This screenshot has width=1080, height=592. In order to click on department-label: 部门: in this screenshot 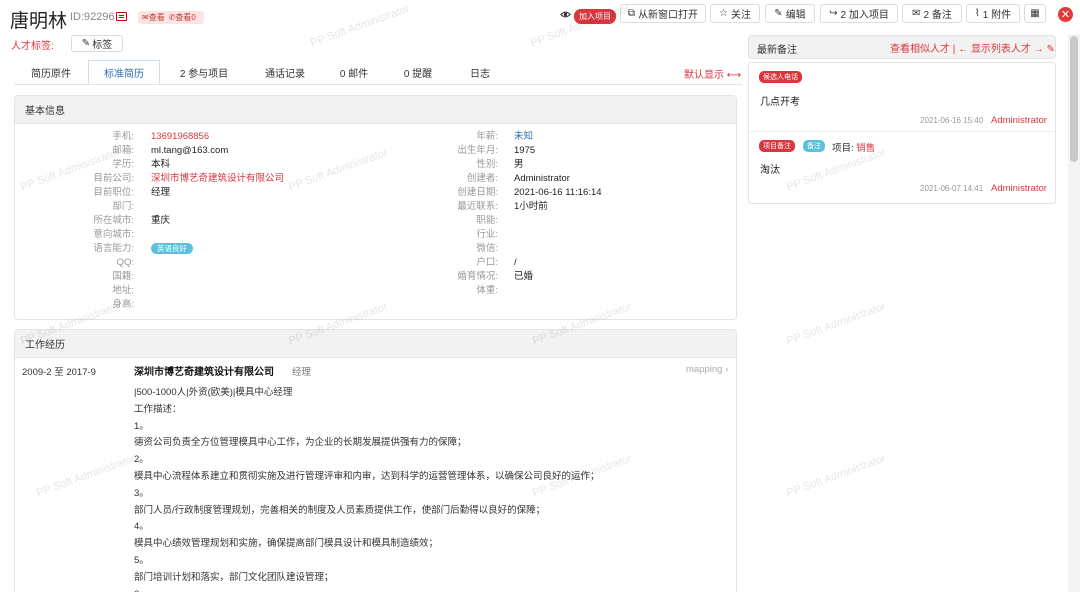, I will do `click(123, 206)`.